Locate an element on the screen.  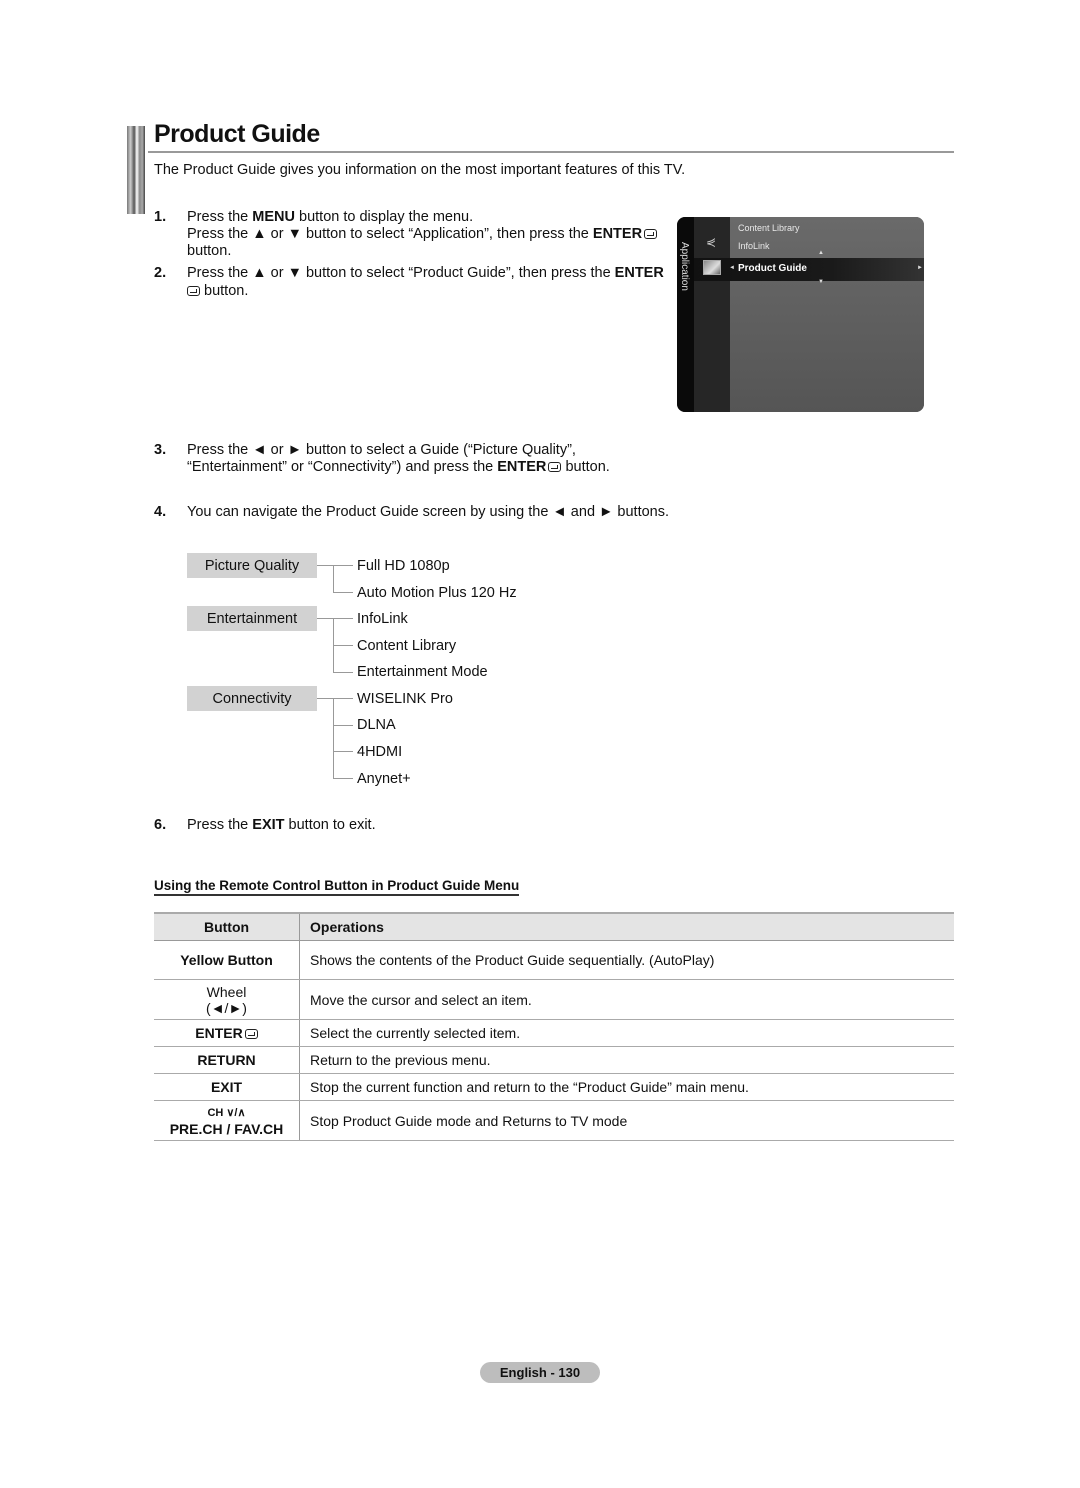
table-header-row: Button Operations is located at coordinates (554, 926).